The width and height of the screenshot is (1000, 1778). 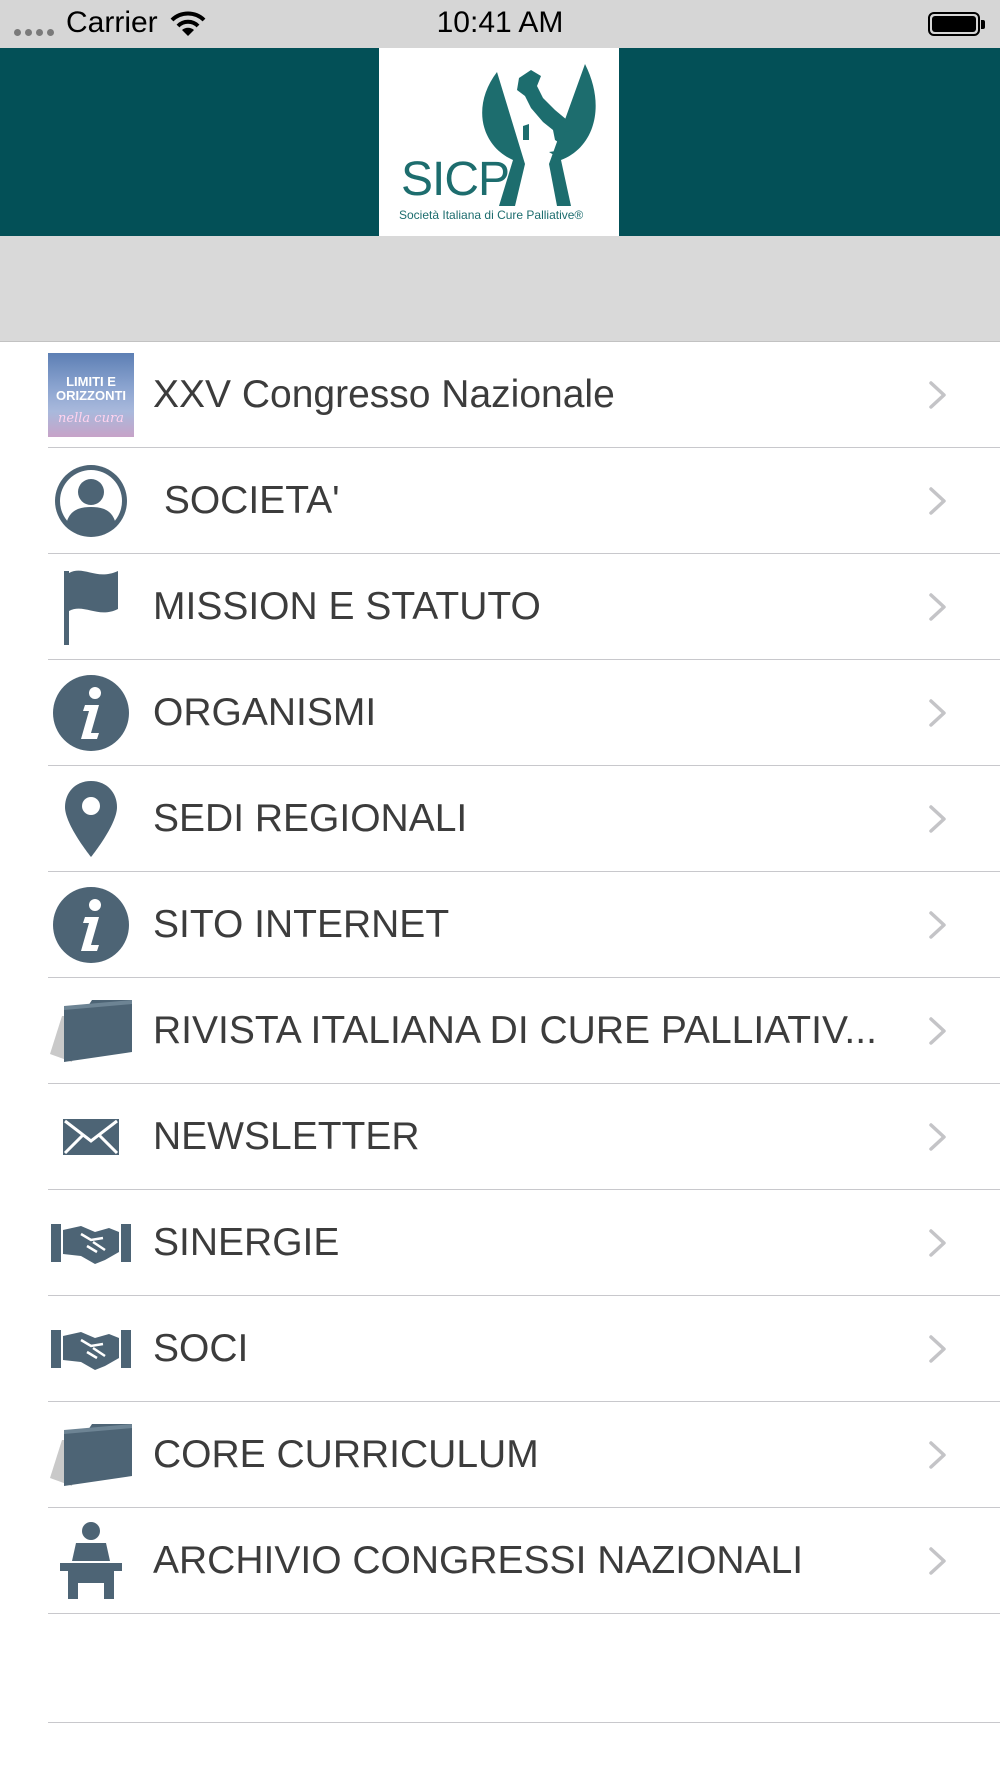 I want to click on menu-item-sedi-regionali: SEDI REGIONALI, so click(x=500, y=819).